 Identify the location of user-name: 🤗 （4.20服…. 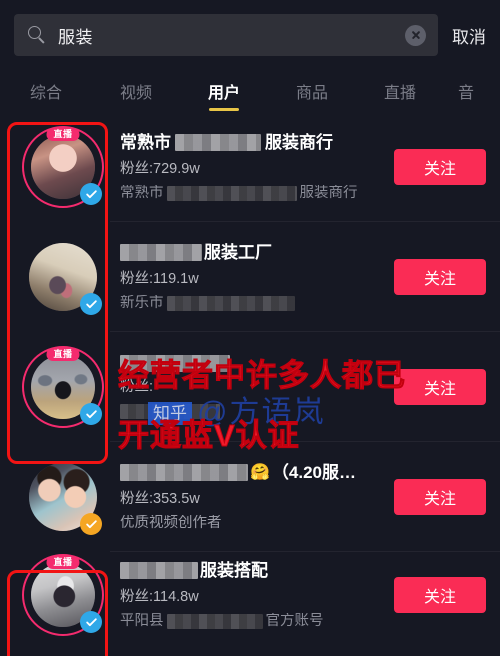
(252, 473).